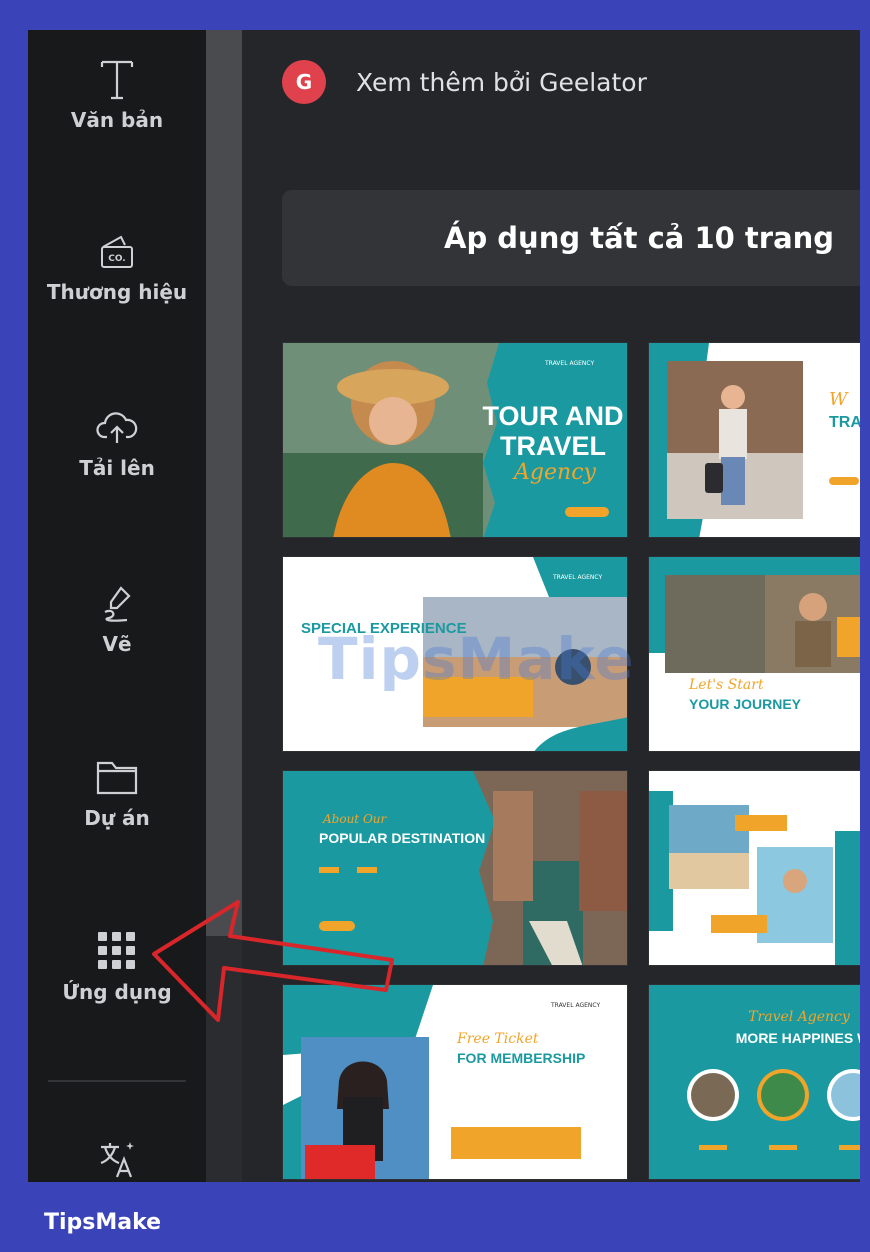 This screenshot has width=870, height=1252. What do you see at coordinates (455, 1082) in the screenshot?
I see `template-tile: TRAVEL AGENCY Free Ticket FOR MEMBERSHIP` at bounding box center [455, 1082].